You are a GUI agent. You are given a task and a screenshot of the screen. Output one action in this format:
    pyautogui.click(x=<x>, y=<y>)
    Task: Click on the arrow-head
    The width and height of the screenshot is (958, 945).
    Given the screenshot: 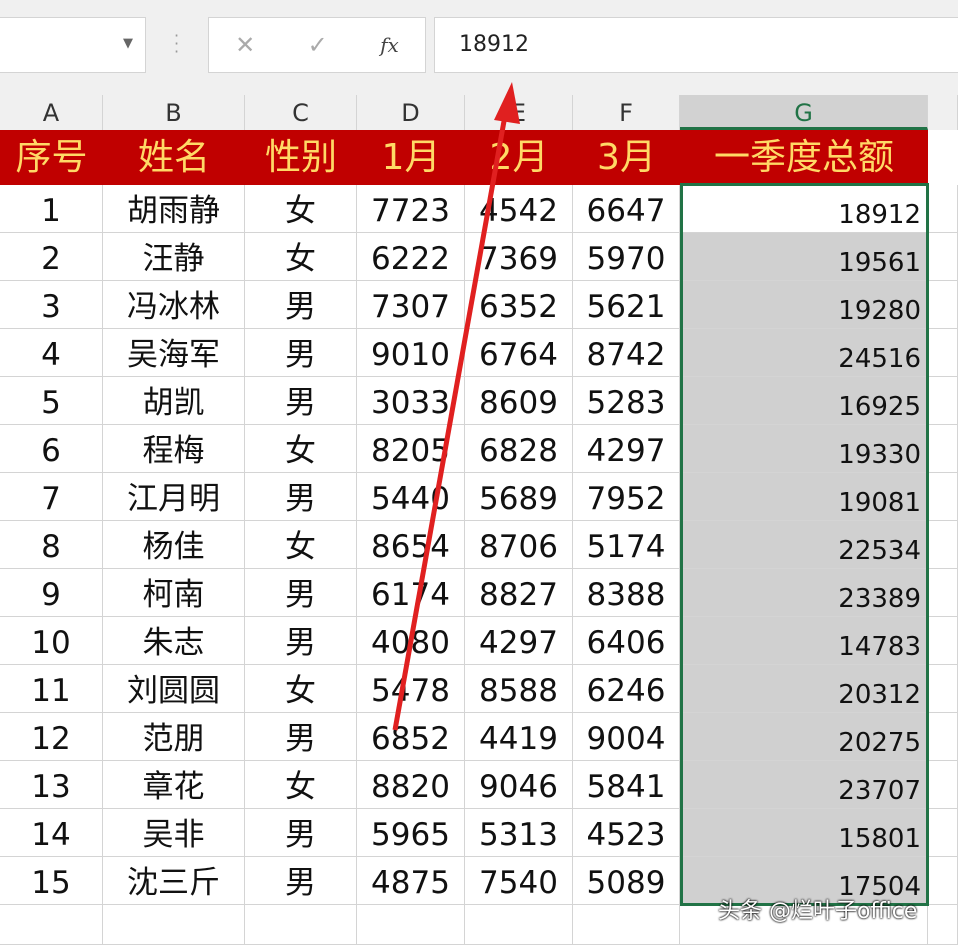 What is the action you would take?
    pyautogui.click(x=507, y=103)
    